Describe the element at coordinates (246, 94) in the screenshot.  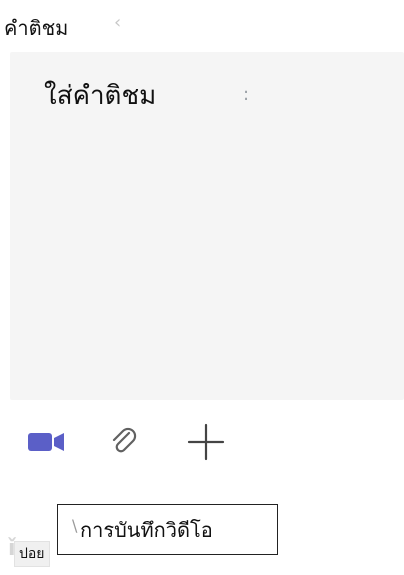
I see `caret-glyph: :` at that location.